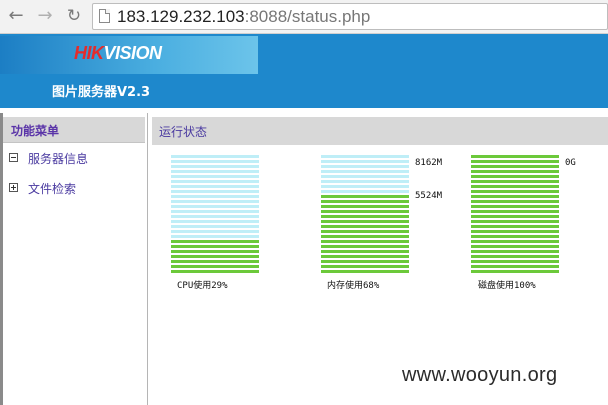  I want to click on section-header: 运行状态, so click(380, 131).